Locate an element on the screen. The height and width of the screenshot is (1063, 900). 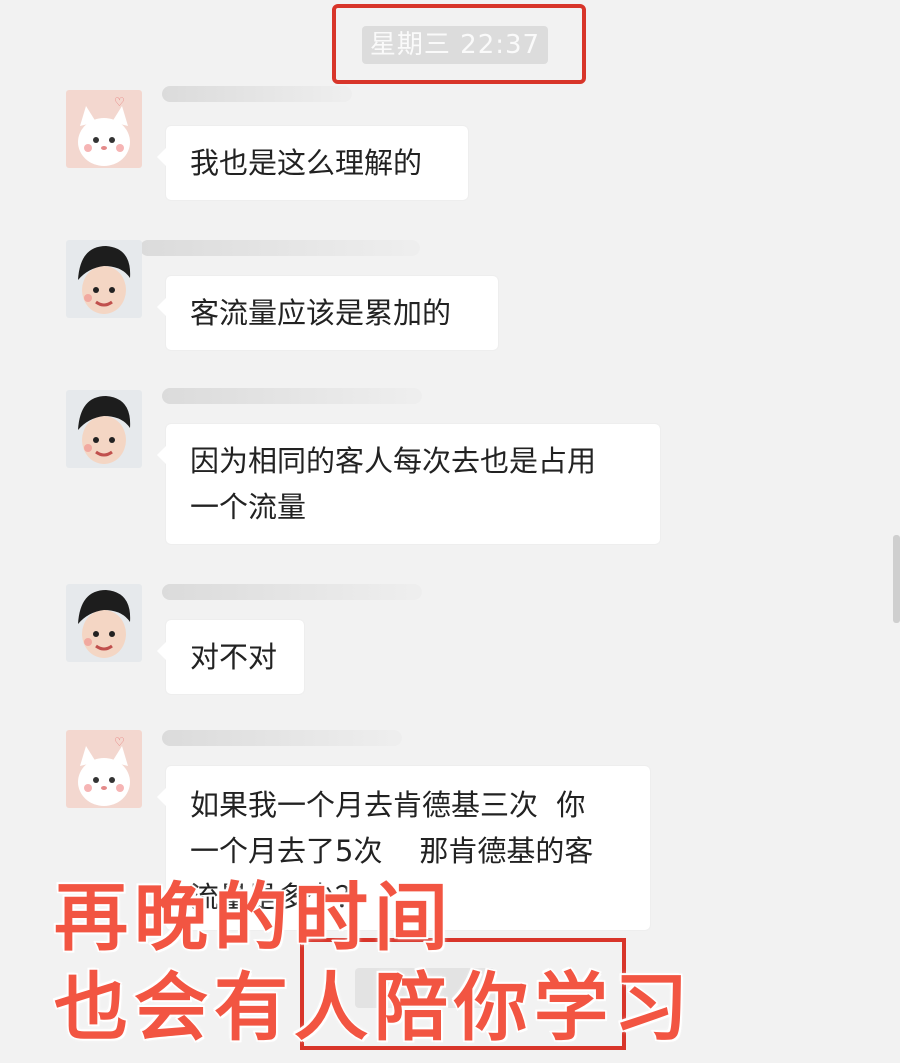
message-bubble: 客流量应该是累加的 is located at coordinates (327, 313).